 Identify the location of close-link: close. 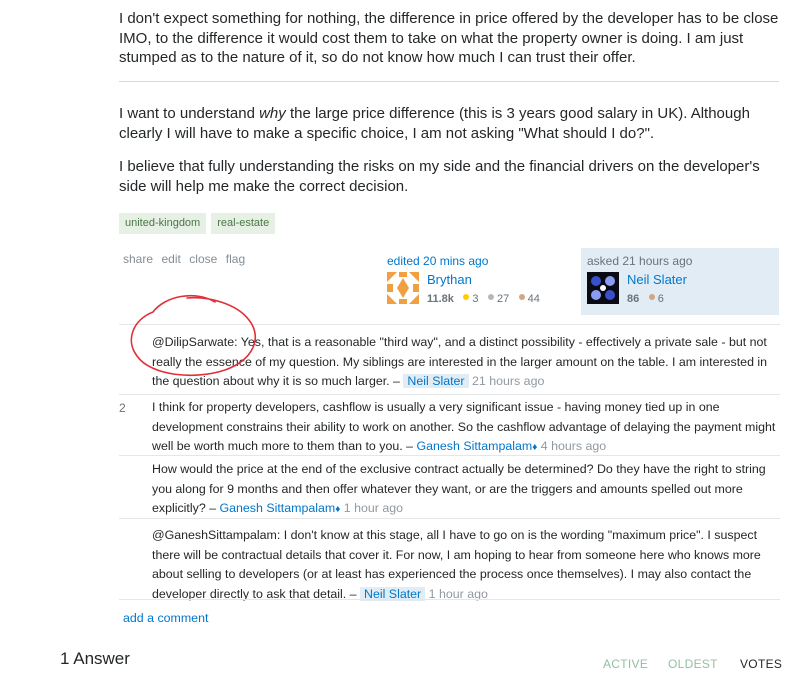
(203, 259).